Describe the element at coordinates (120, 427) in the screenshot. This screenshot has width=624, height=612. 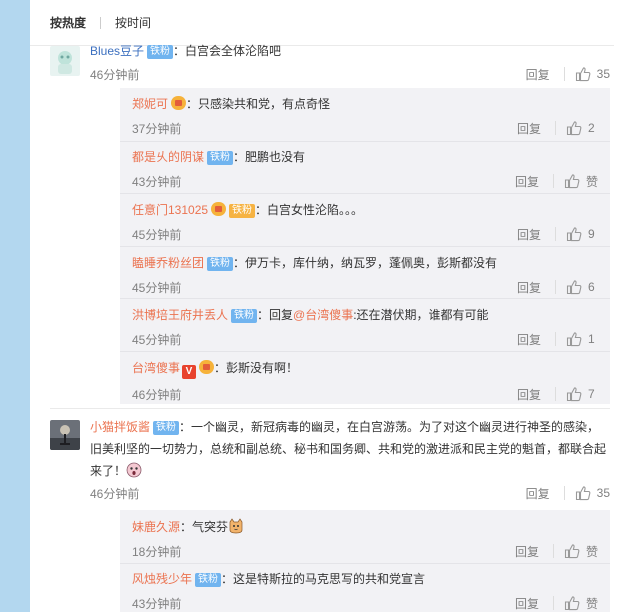
I see `comment-username: 小猫拌饭酱` at that location.